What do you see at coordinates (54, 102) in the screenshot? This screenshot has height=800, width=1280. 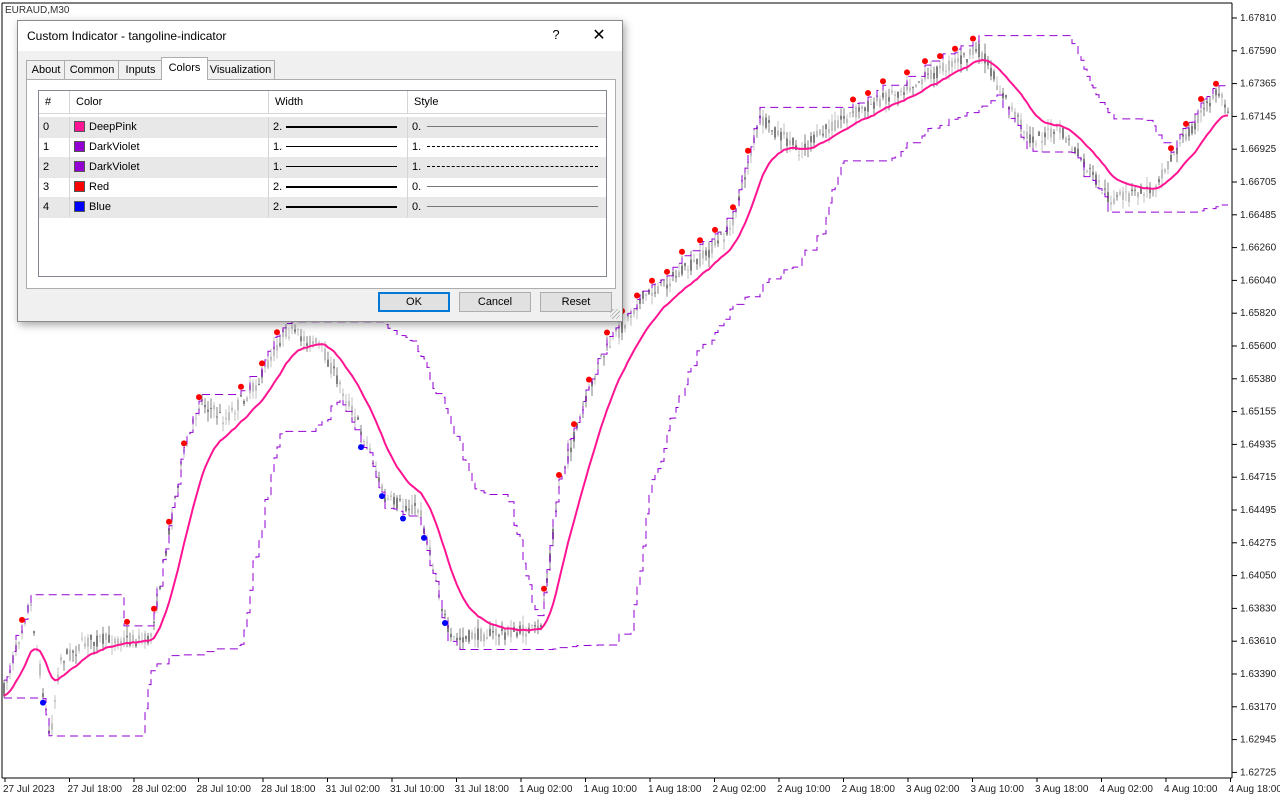 I see `header-num: #` at bounding box center [54, 102].